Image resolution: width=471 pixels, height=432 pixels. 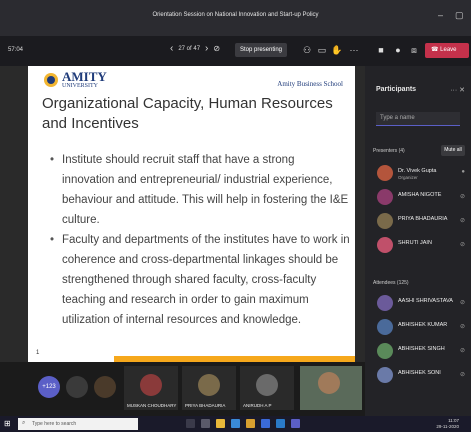 I want to click on clock-date: 29-11-2020, so click(x=447, y=426).